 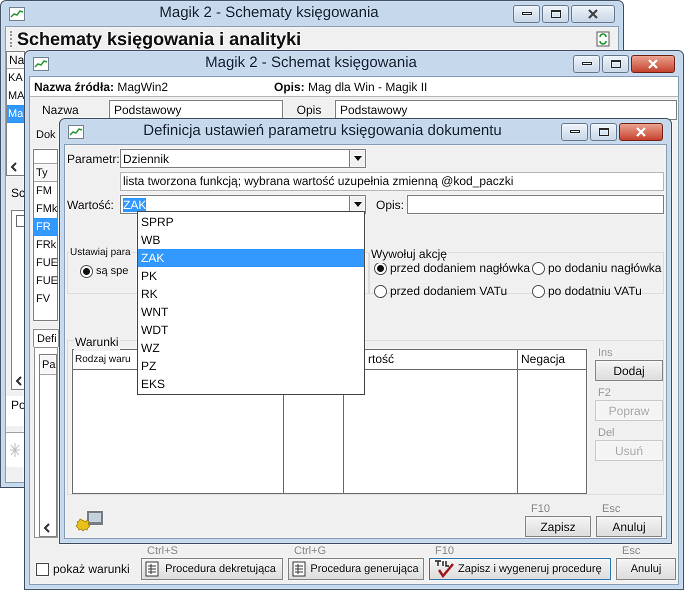 What do you see at coordinates (251, 384) in the screenshot?
I see `dropdown-option: EKS` at bounding box center [251, 384].